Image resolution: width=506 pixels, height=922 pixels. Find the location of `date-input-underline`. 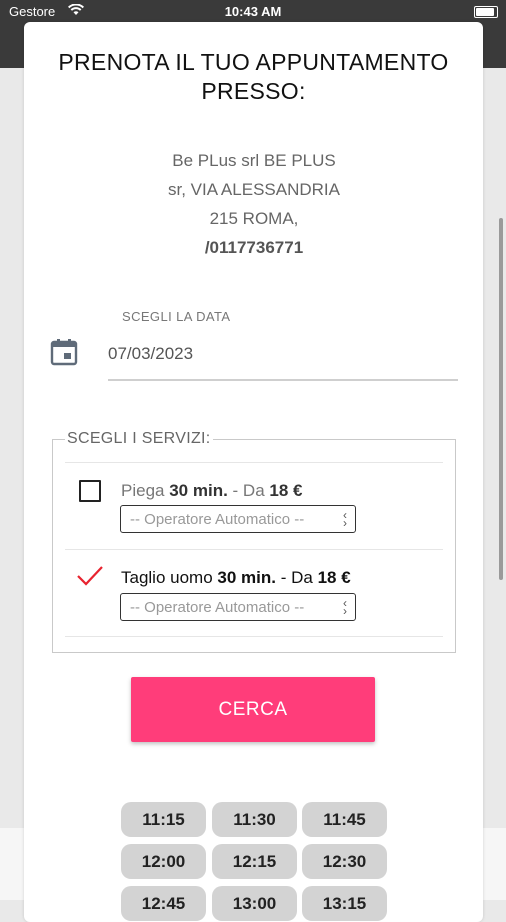

date-input-underline is located at coordinates (283, 380).